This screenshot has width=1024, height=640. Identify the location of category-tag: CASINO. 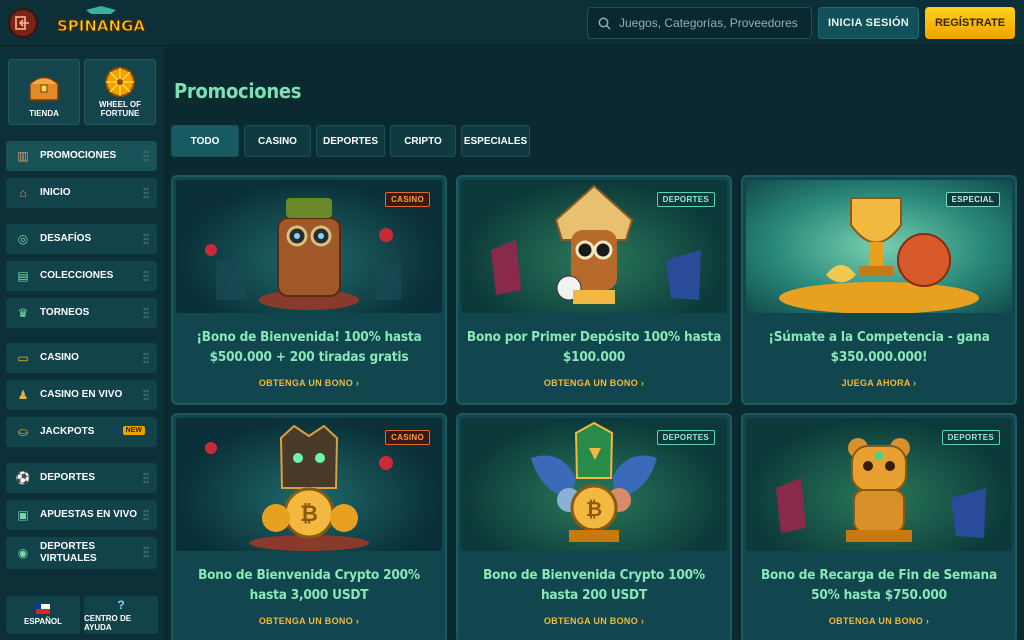
(407, 199).